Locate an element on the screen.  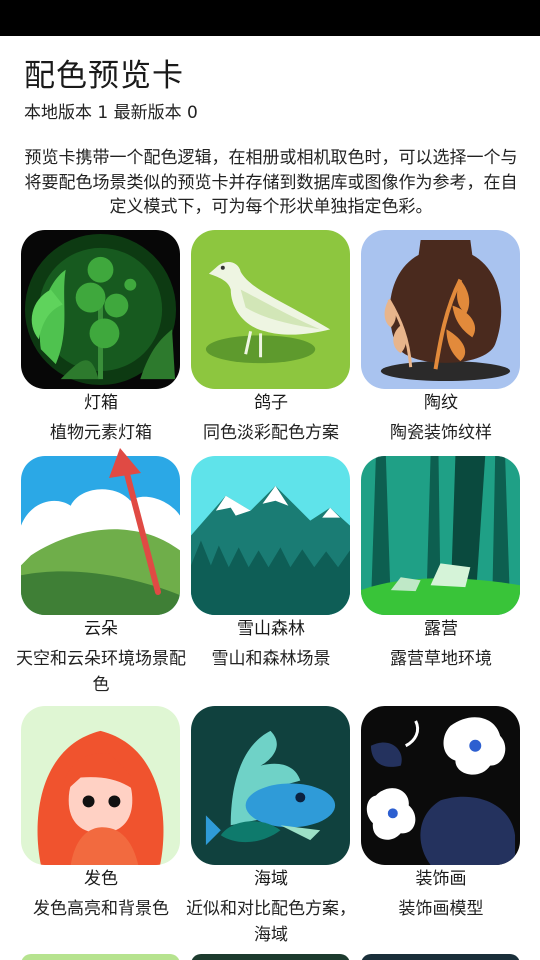
card-camping: 露营 露营草地环境 is located at coordinates (441, 562).